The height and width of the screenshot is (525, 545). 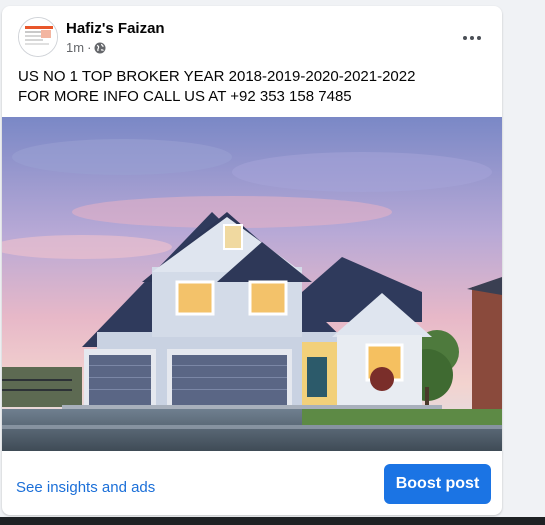 I want to click on page-background-right, so click(x=525, y=258).